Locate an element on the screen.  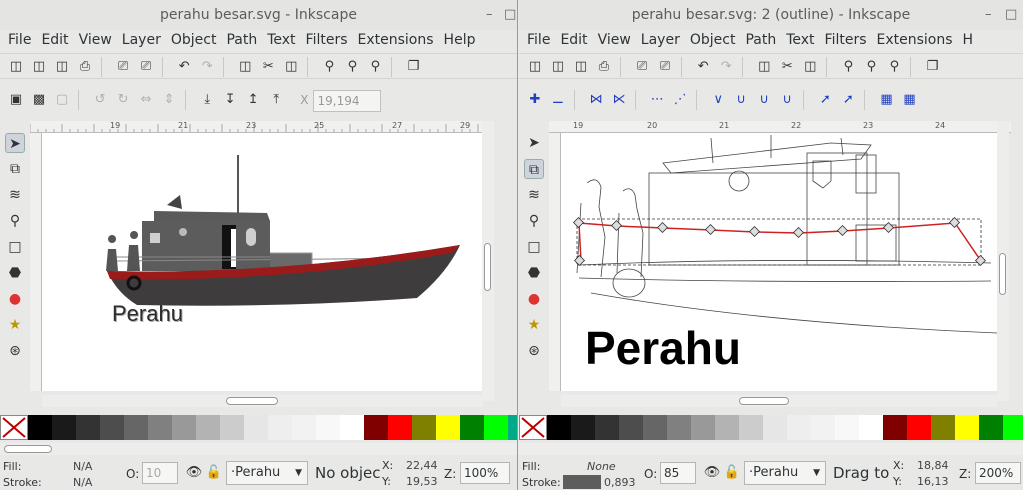
node-tool-icon: ⧉ is located at coordinates (534, 169).